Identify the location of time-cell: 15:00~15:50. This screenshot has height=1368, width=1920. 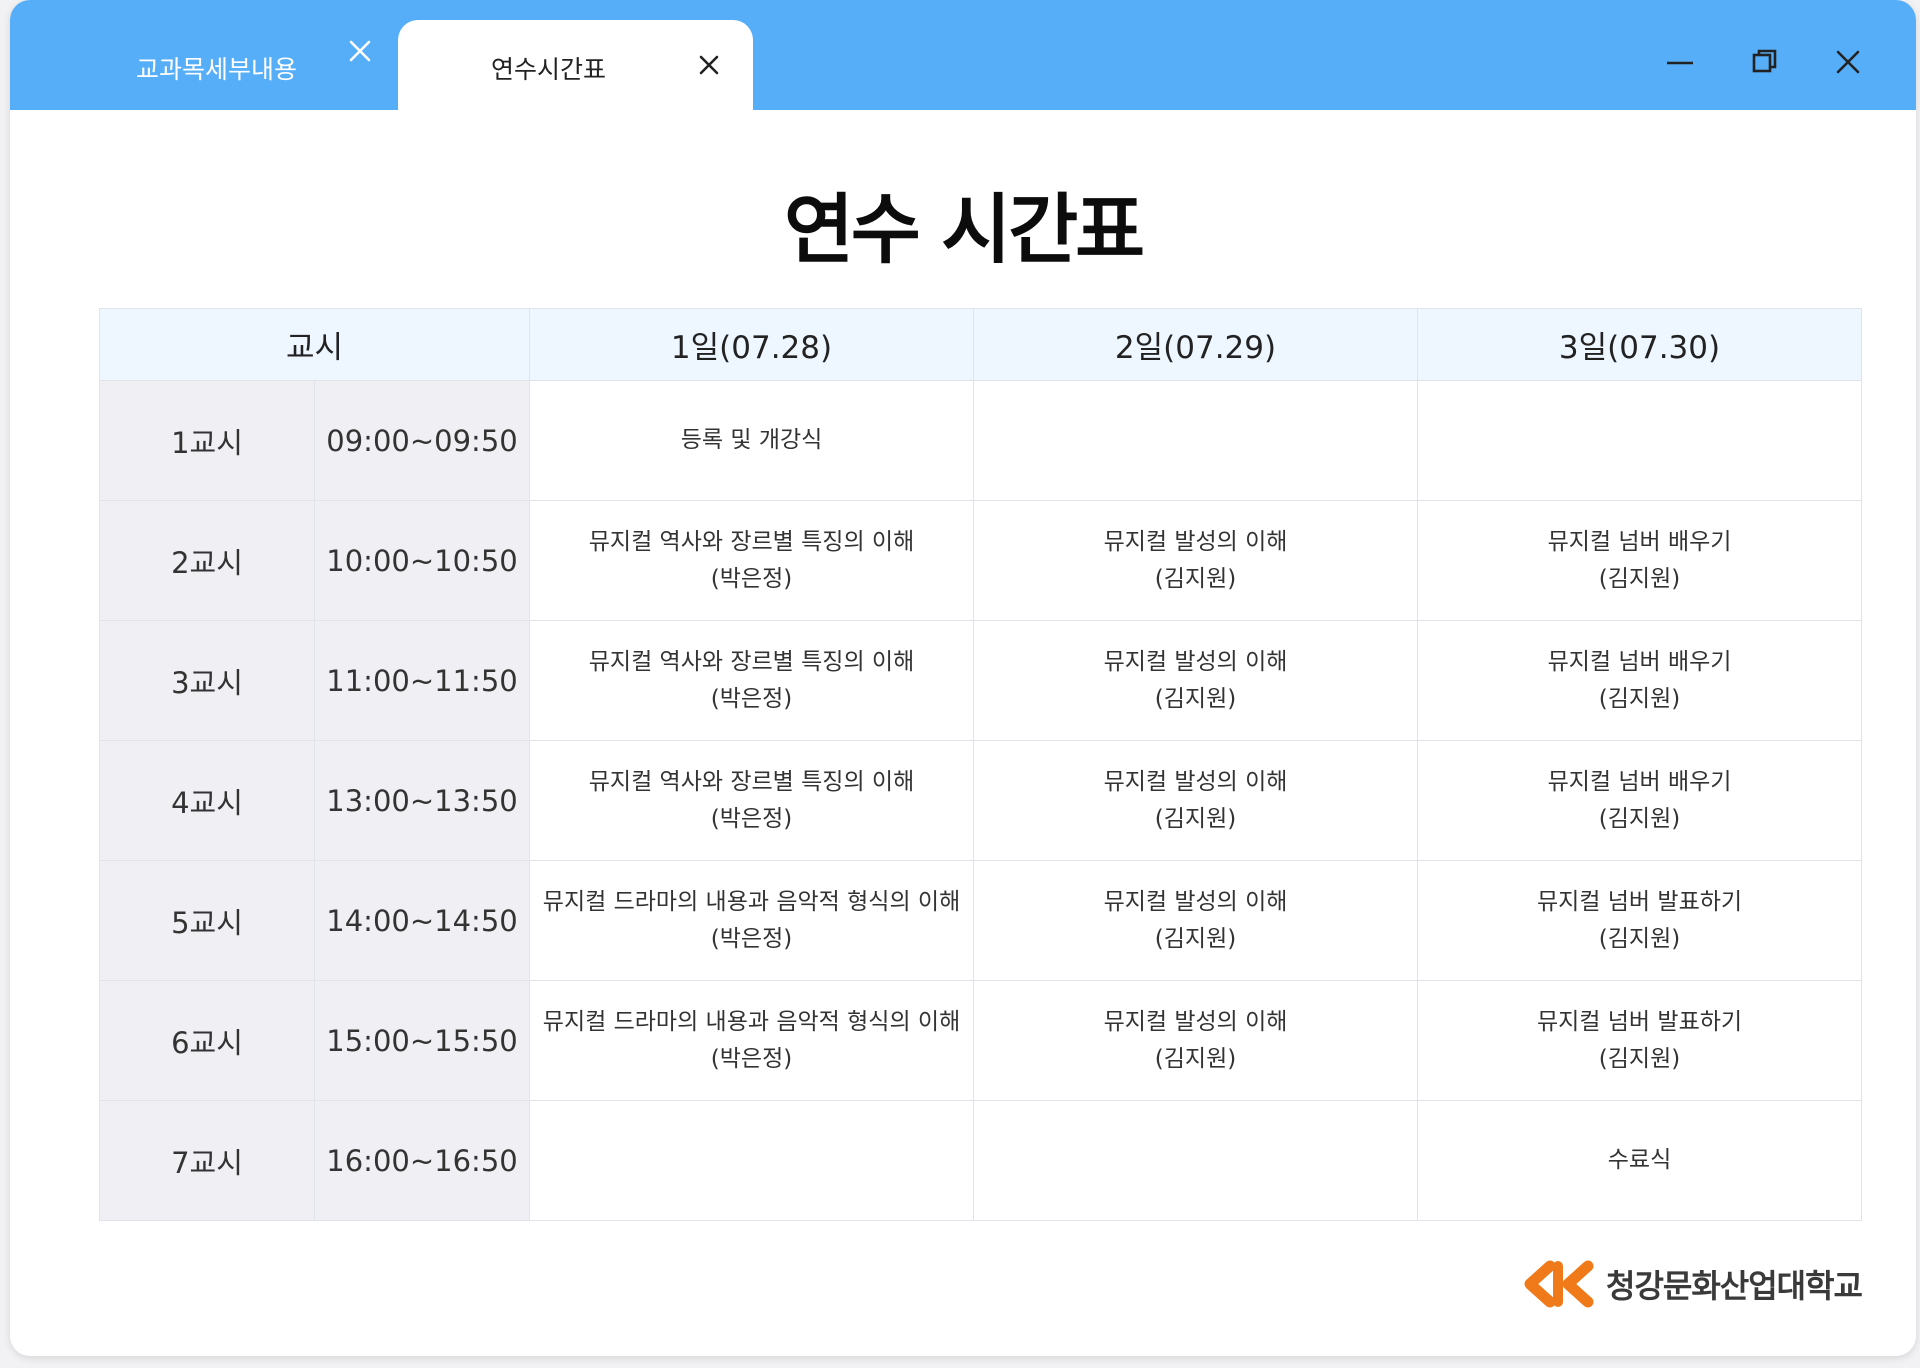
(422, 1040).